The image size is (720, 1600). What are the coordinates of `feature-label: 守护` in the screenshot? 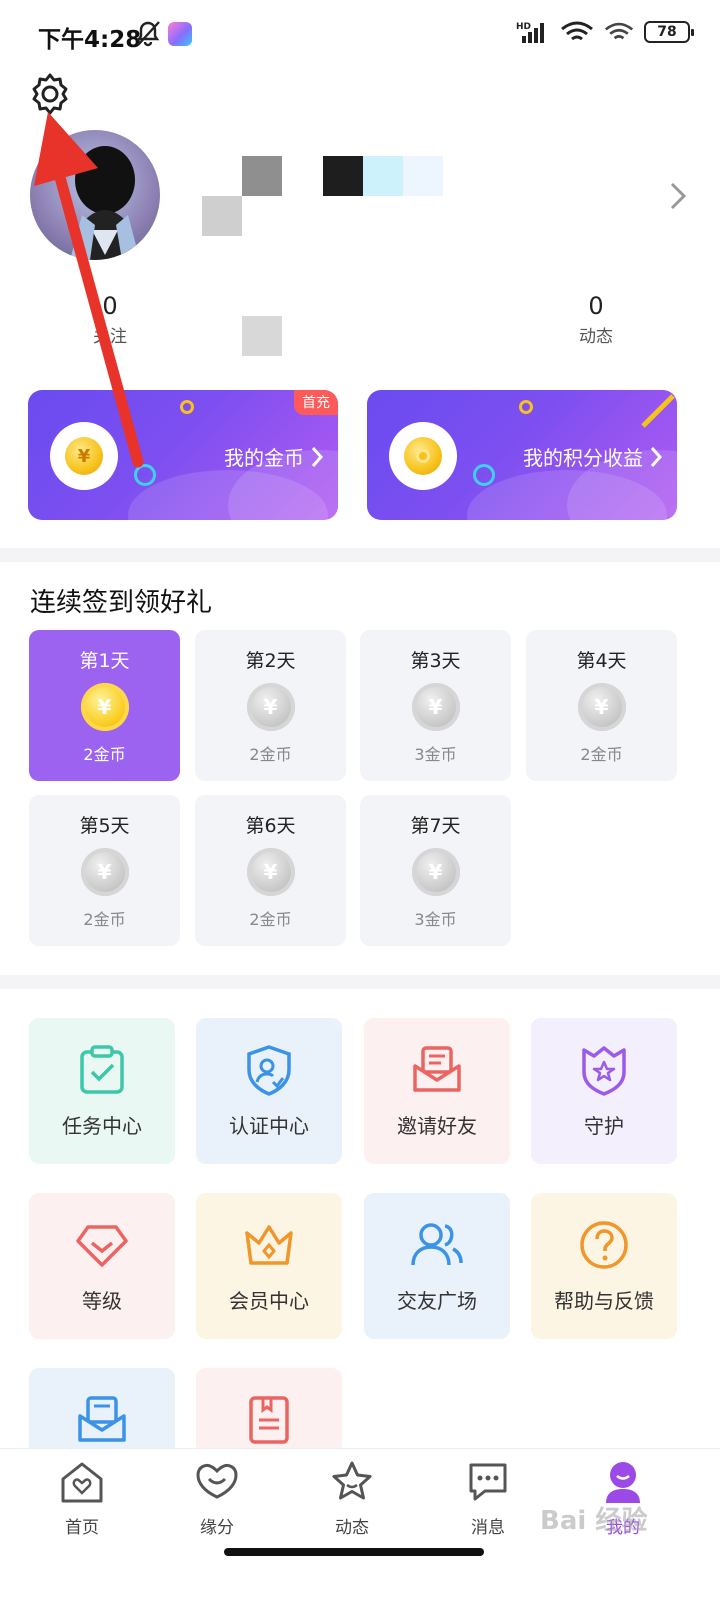 It's located at (604, 1126).